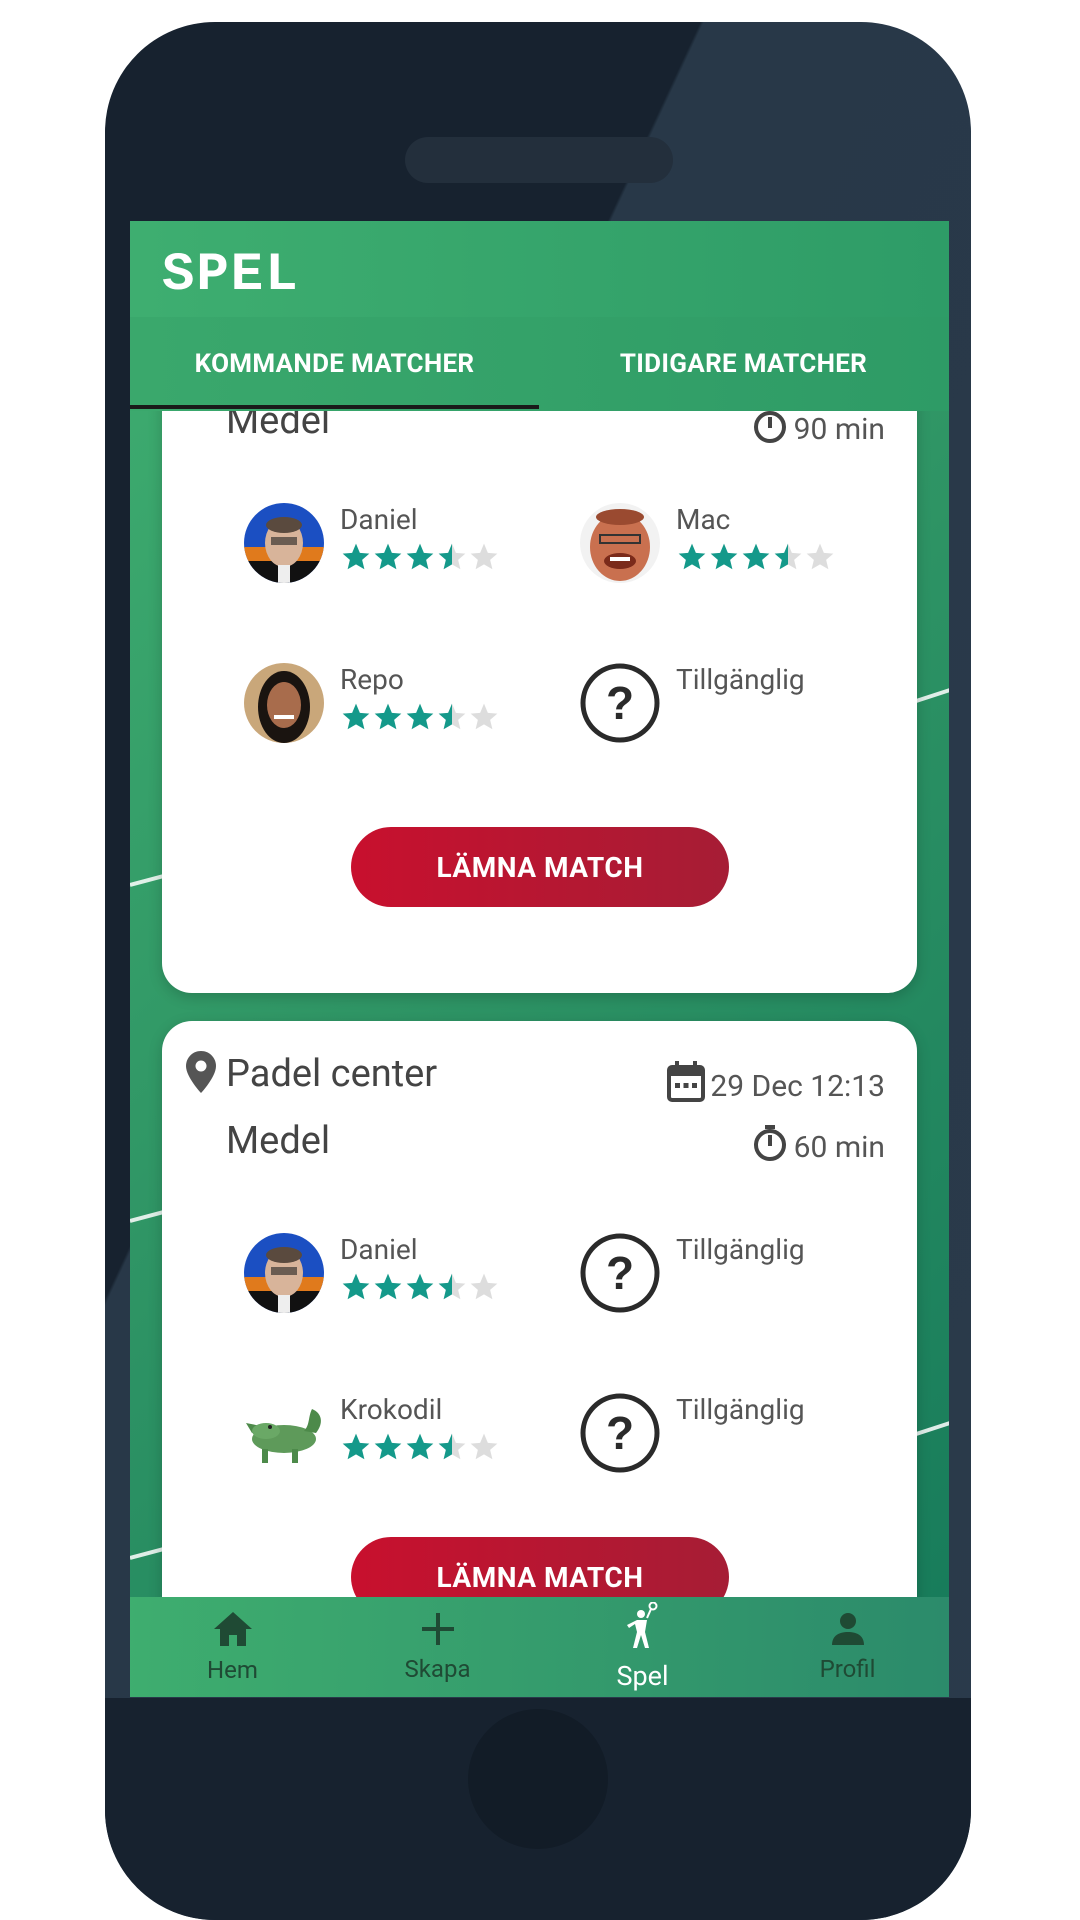 This screenshot has width=1080, height=1920. I want to click on location-pin-icon, so click(201, 1074).